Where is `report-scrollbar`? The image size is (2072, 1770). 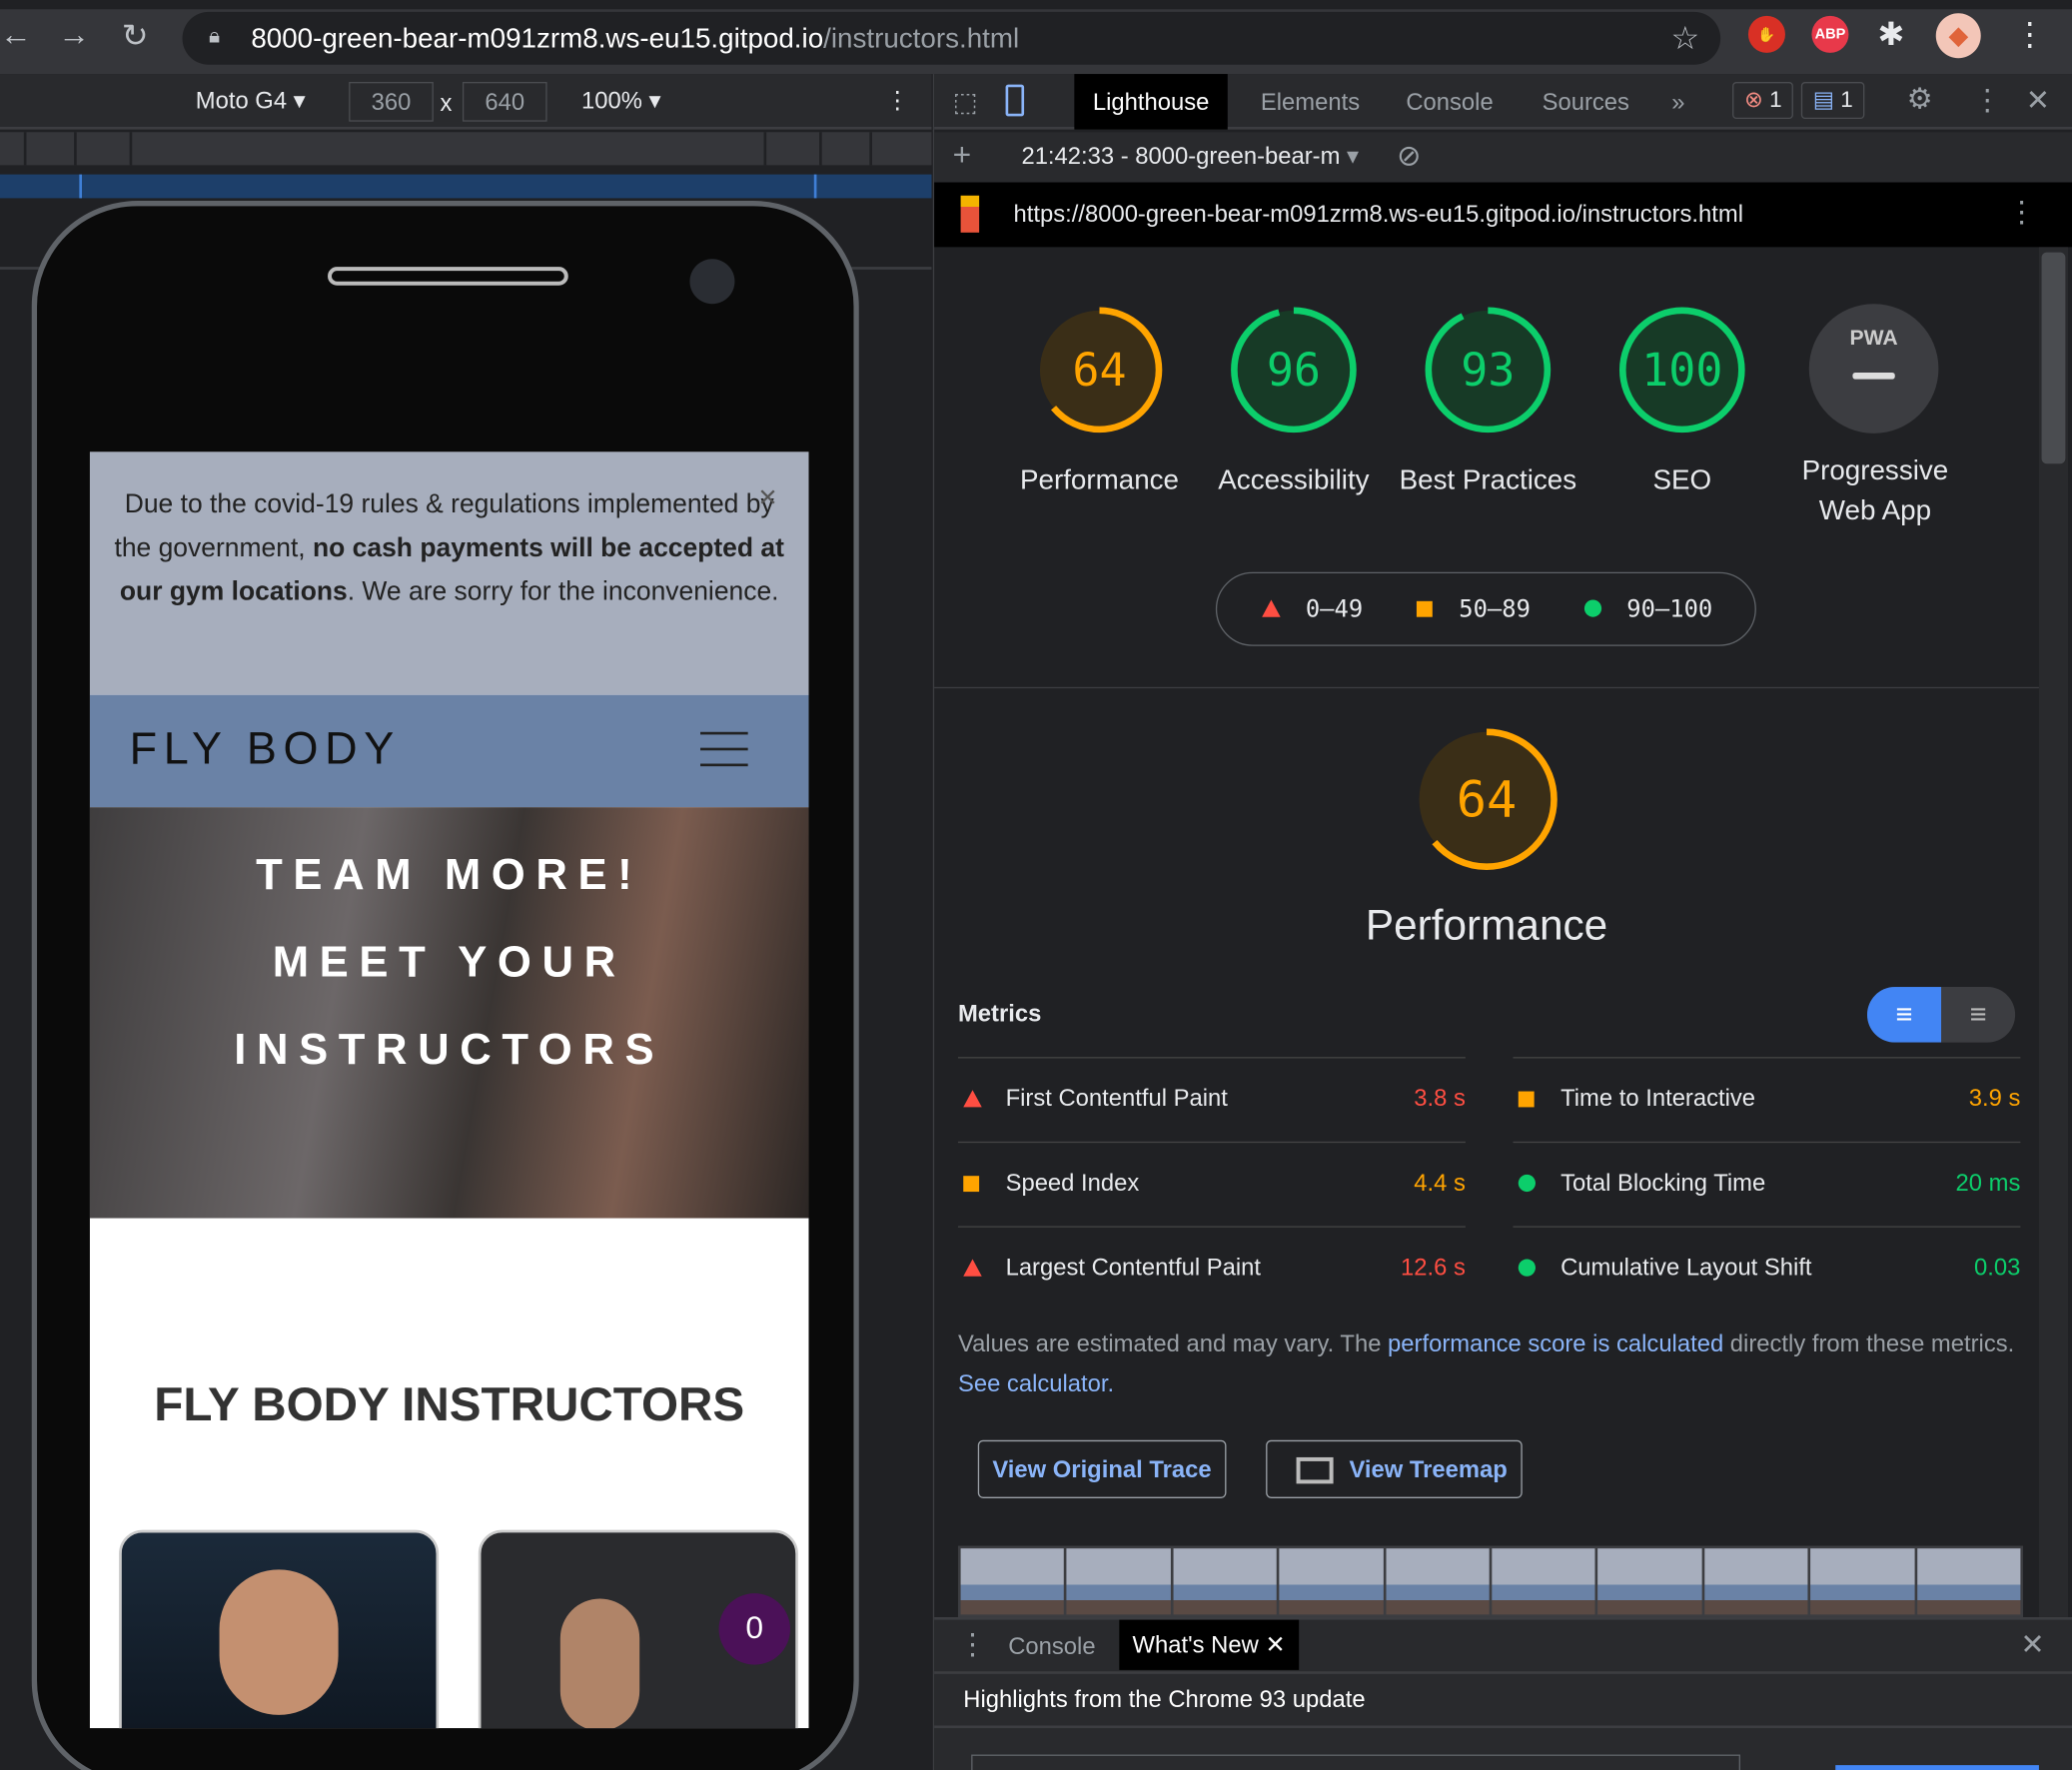 report-scrollbar is located at coordinates (2053, 932).